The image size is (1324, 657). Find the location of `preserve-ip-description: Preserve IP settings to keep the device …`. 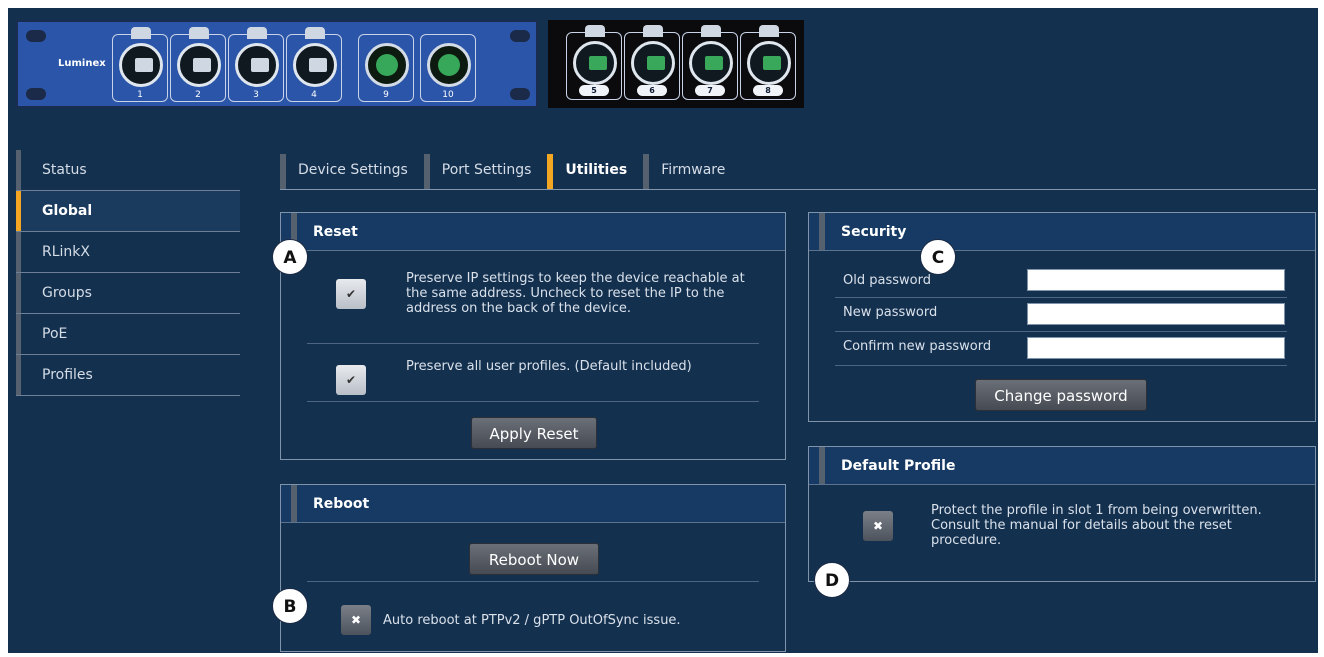

preserve-ip-description: Preserve IP settings to keep the device … is located at coordinates (575, 293).